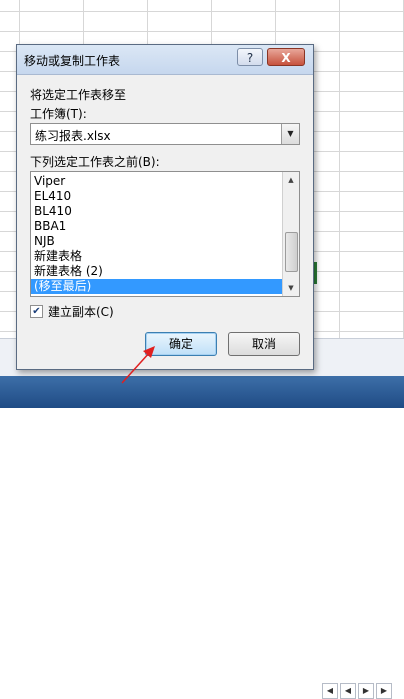  What do you see at coordinates (157, 241) in the screenshot?
I see `sheet-list-item: NJB` at bounding box center [157, 241].